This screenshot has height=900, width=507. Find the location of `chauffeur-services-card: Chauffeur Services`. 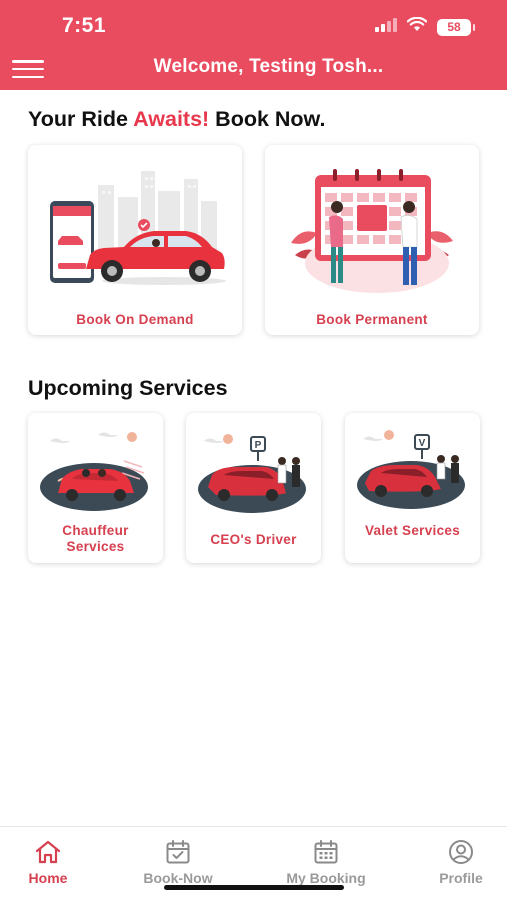

chauffeur-services-card: Chauffeur Services is located at coordinates (95, 488).